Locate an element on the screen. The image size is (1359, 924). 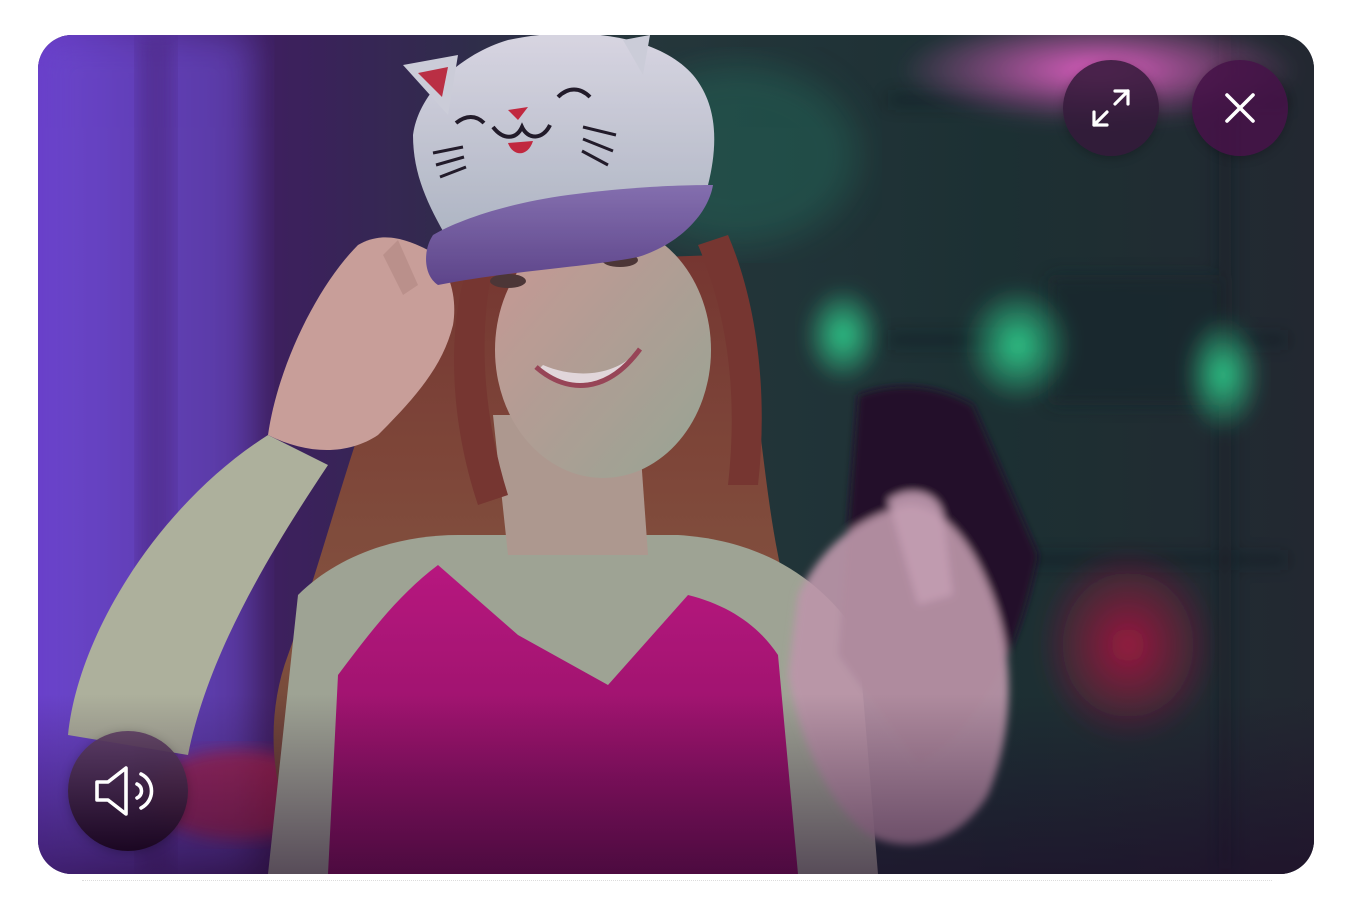
expand-icon is located at coordinates (1111, 108).